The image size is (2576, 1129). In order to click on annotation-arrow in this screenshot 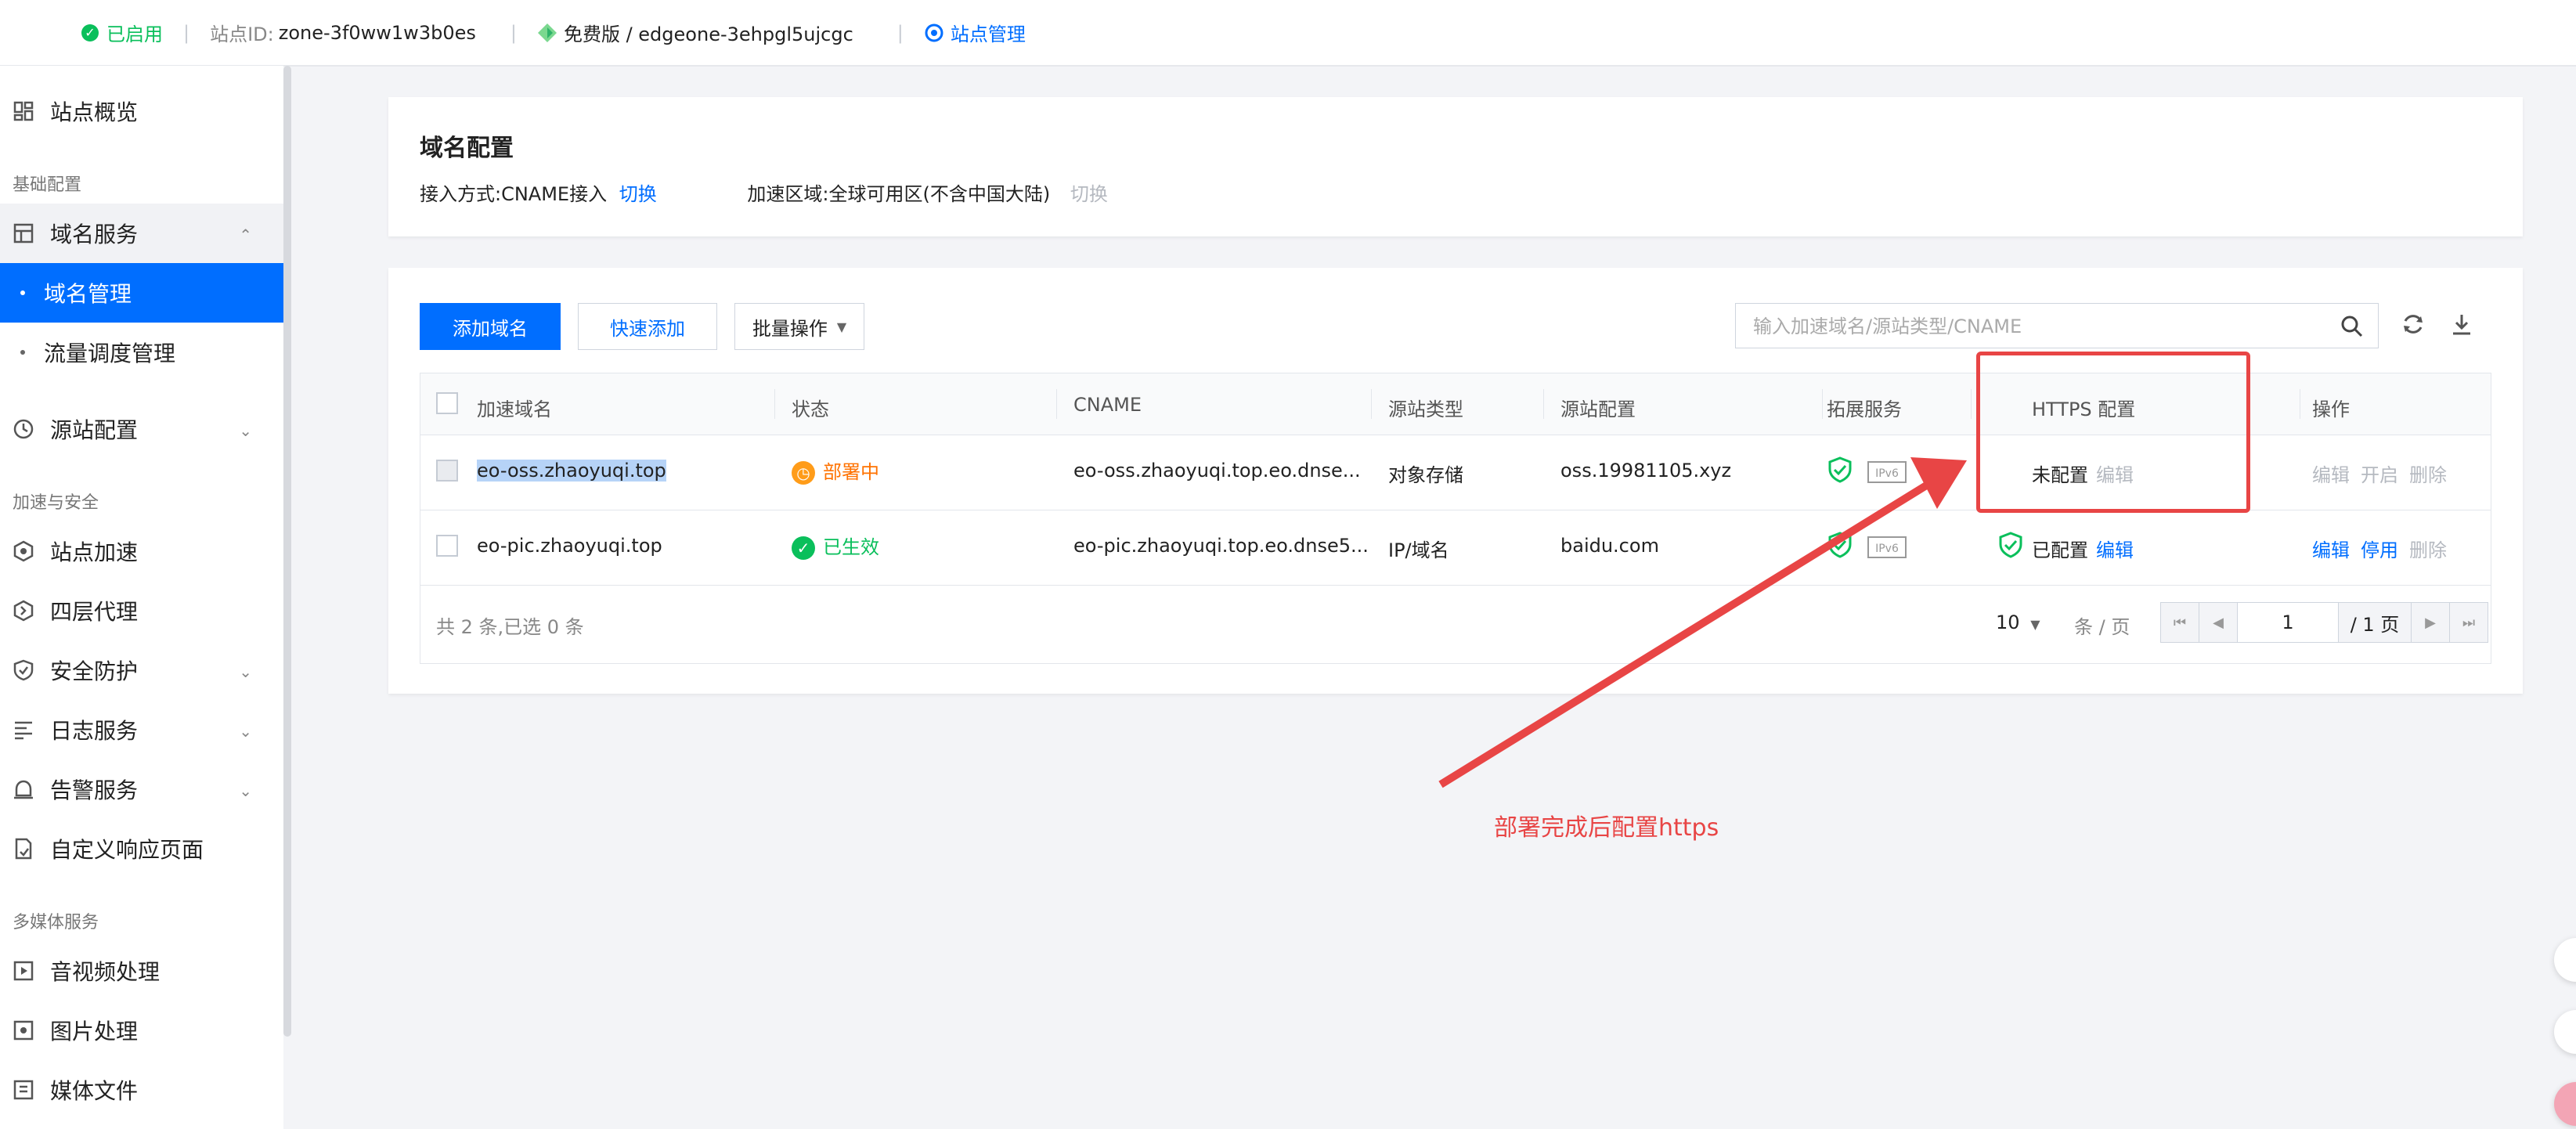, I will do `click(1703, 622)`.